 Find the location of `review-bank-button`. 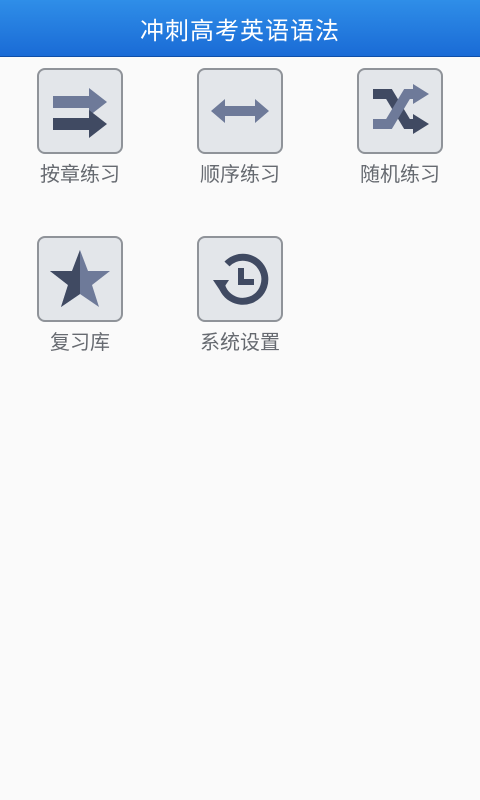

review-bank-button is located at coordinates (80, 279).